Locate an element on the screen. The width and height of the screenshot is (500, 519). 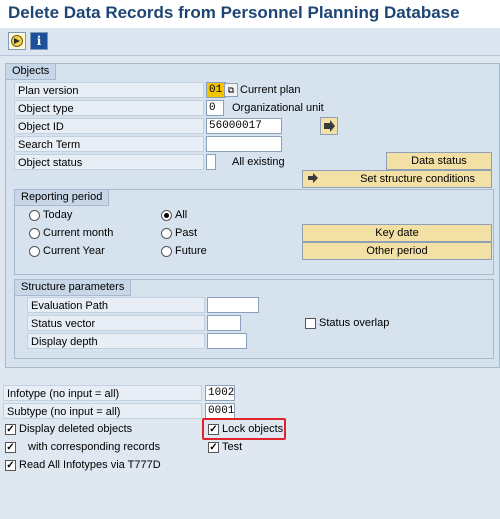
objects-group-title: Objects is located at coordinates (31, 72).